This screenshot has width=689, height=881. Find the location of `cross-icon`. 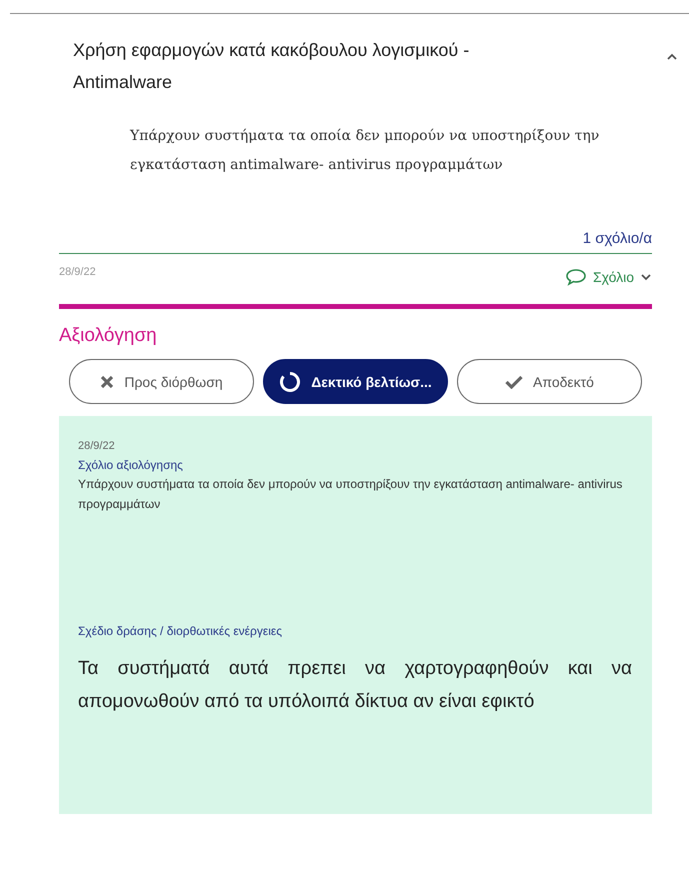

cross-icon is located at coordinates (107, 381).